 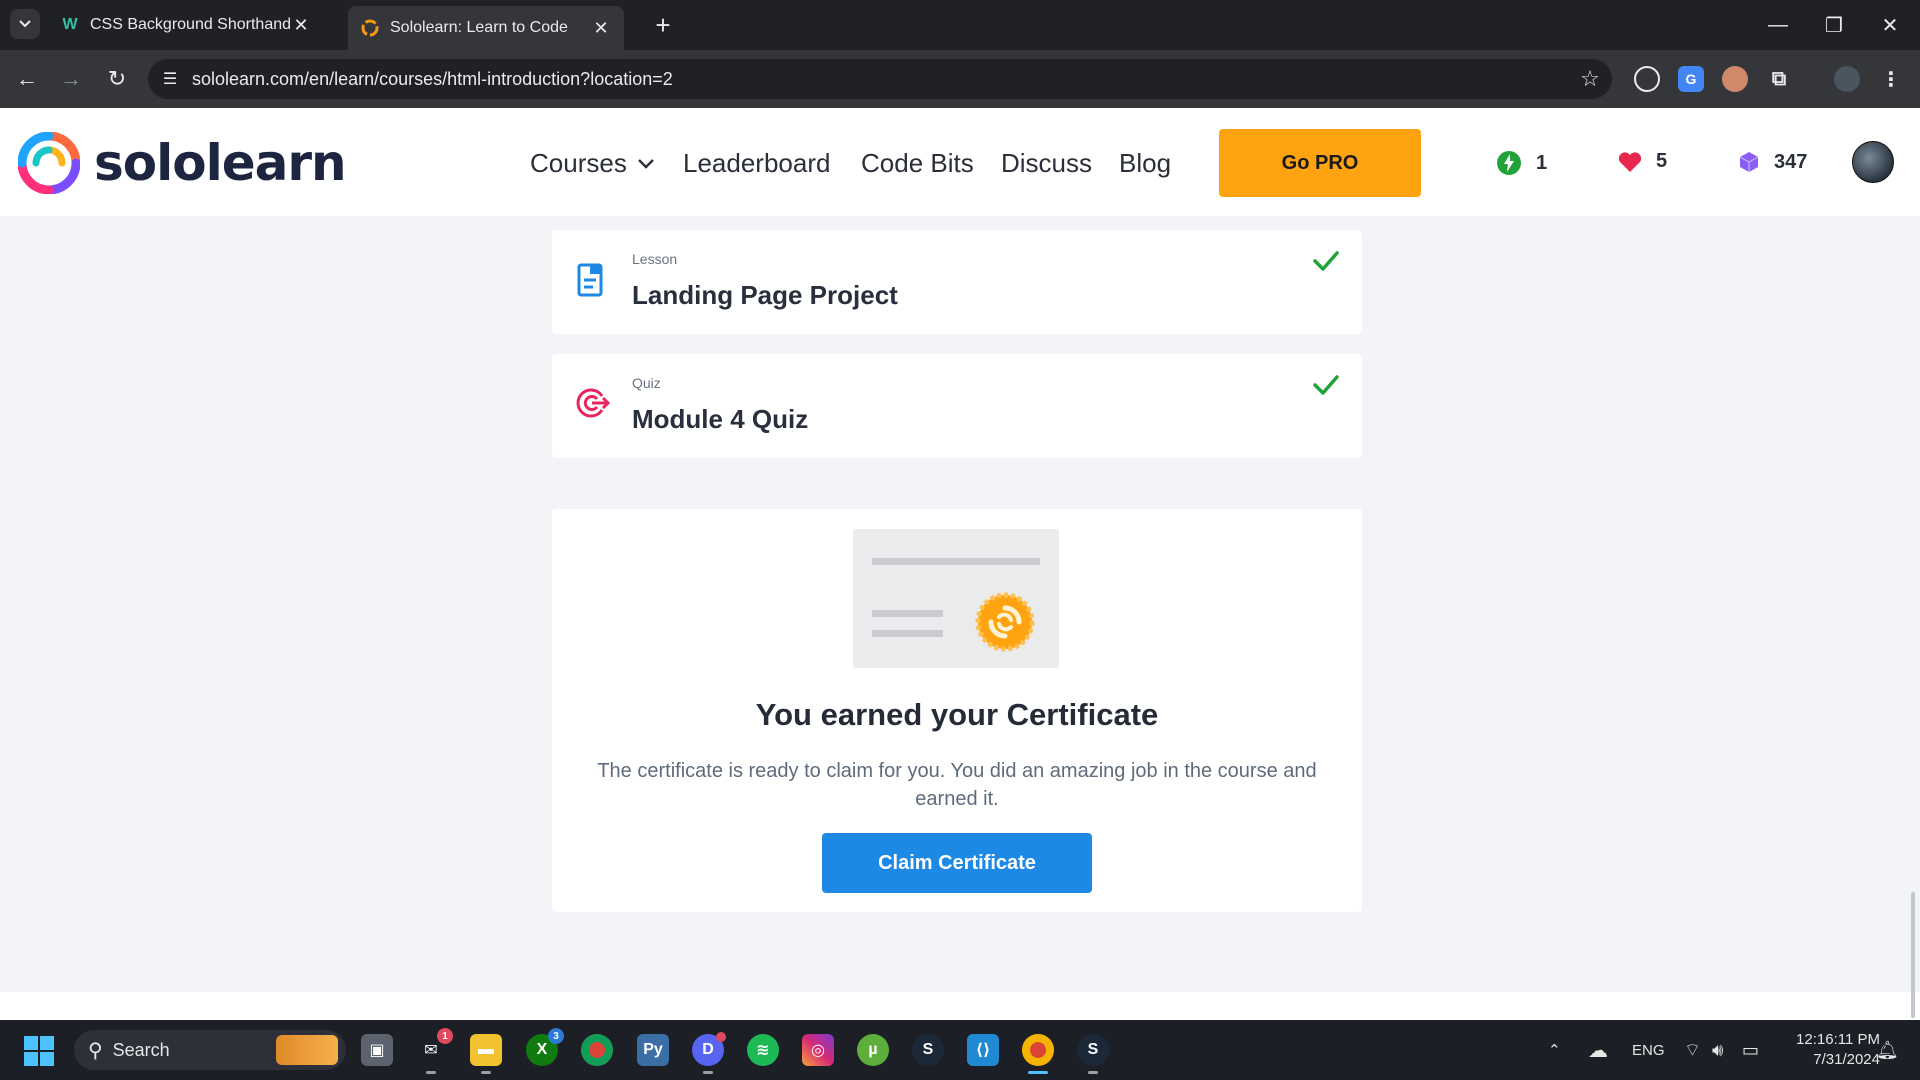 I want to click on bits-value: 347, so click(x=1791, y=161).